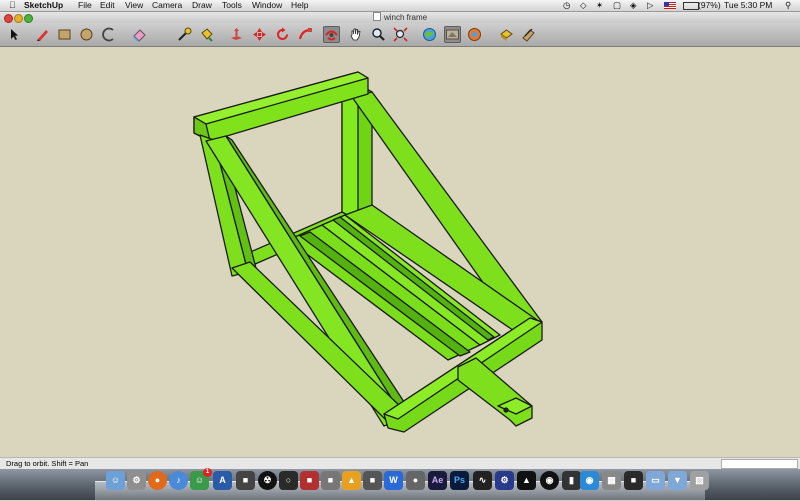 Image resolution: width=800 pixels, height=501 pixels. I want to click on arc-icon, so click(108, 34).